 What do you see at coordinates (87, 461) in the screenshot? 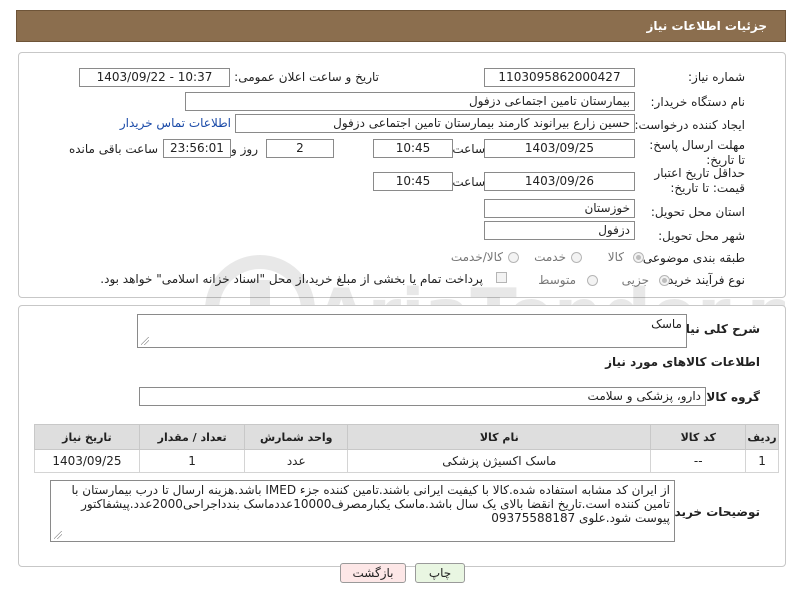
I see `cell-need-date: 1403/09/25` at bounding box center [87, 461].